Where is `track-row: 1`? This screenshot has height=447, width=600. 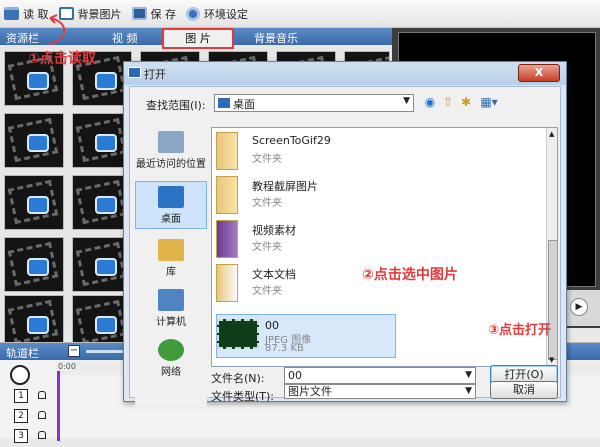
track-row: 1 is located at coordinates (30, 398).